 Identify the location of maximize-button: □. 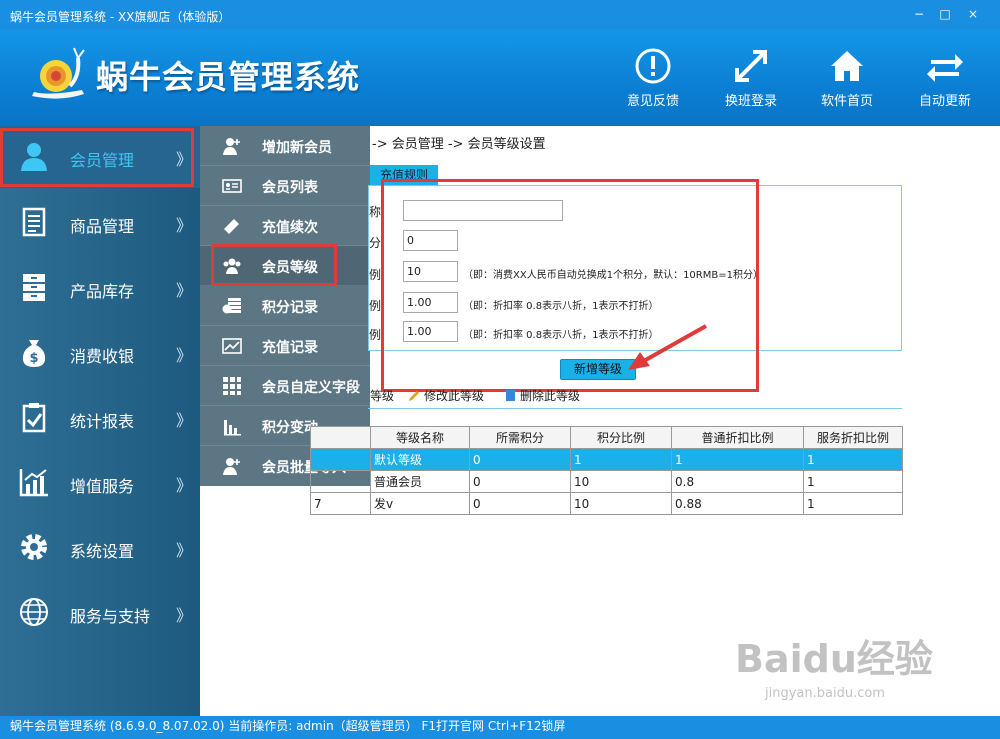
(945, 14).